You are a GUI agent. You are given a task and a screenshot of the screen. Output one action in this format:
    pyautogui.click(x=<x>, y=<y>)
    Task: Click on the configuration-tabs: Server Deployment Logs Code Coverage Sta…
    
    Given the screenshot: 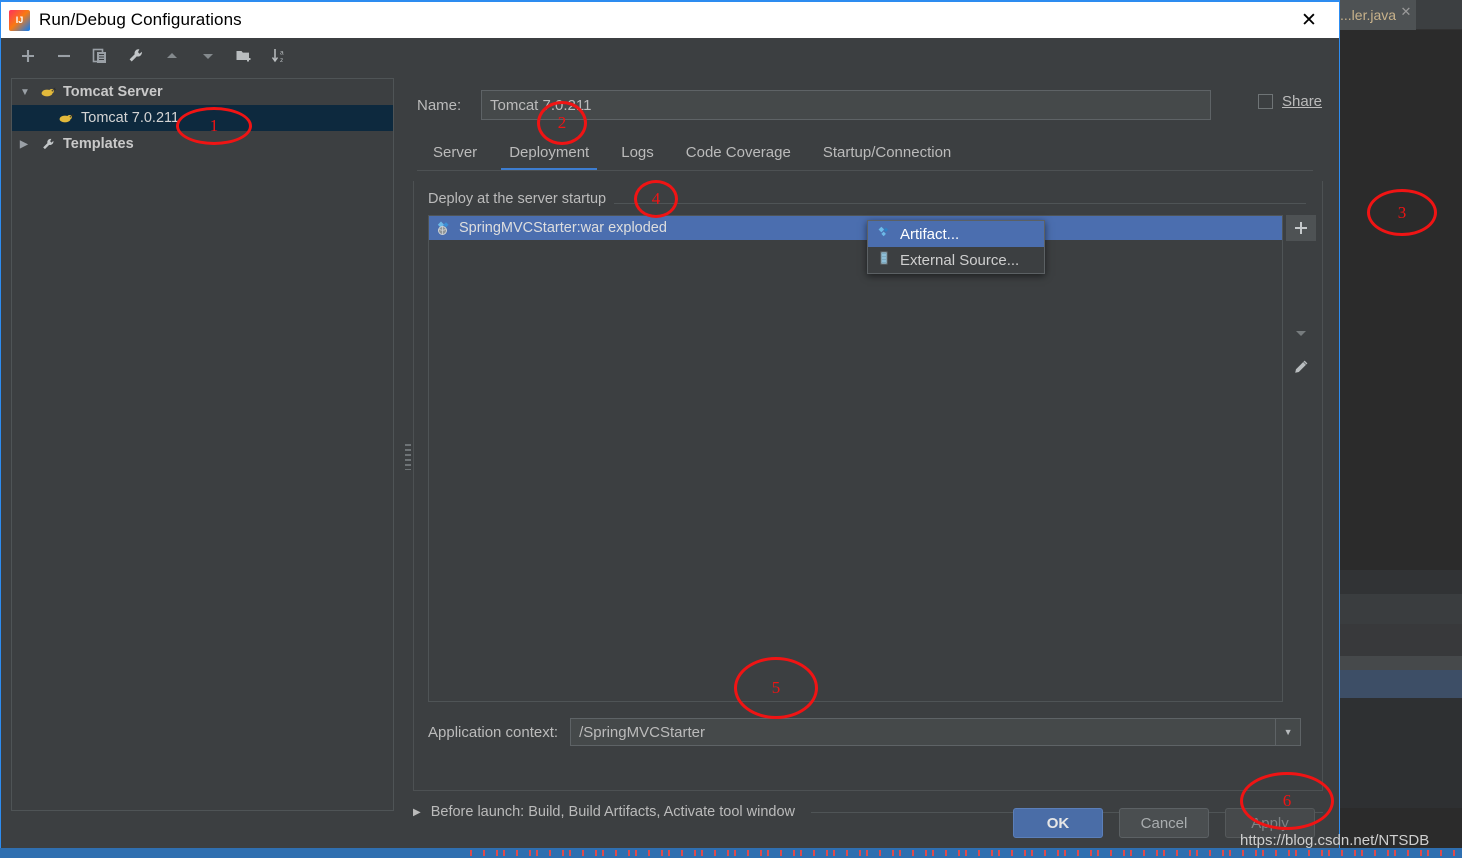 What is the action you would take?
    pyautogui.click(x=876, y=154)
    